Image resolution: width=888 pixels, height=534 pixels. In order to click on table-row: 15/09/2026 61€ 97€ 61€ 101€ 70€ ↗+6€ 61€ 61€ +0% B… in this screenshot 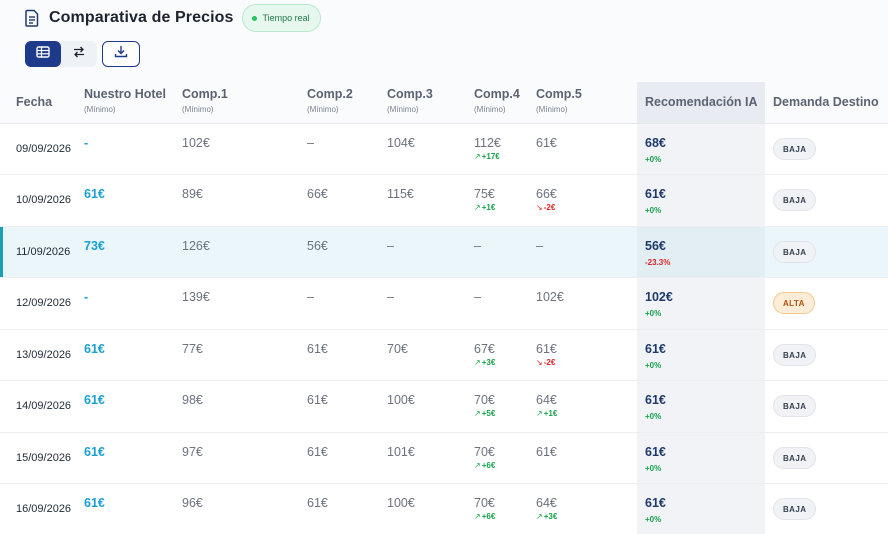, I will do `click(444, 458)`.